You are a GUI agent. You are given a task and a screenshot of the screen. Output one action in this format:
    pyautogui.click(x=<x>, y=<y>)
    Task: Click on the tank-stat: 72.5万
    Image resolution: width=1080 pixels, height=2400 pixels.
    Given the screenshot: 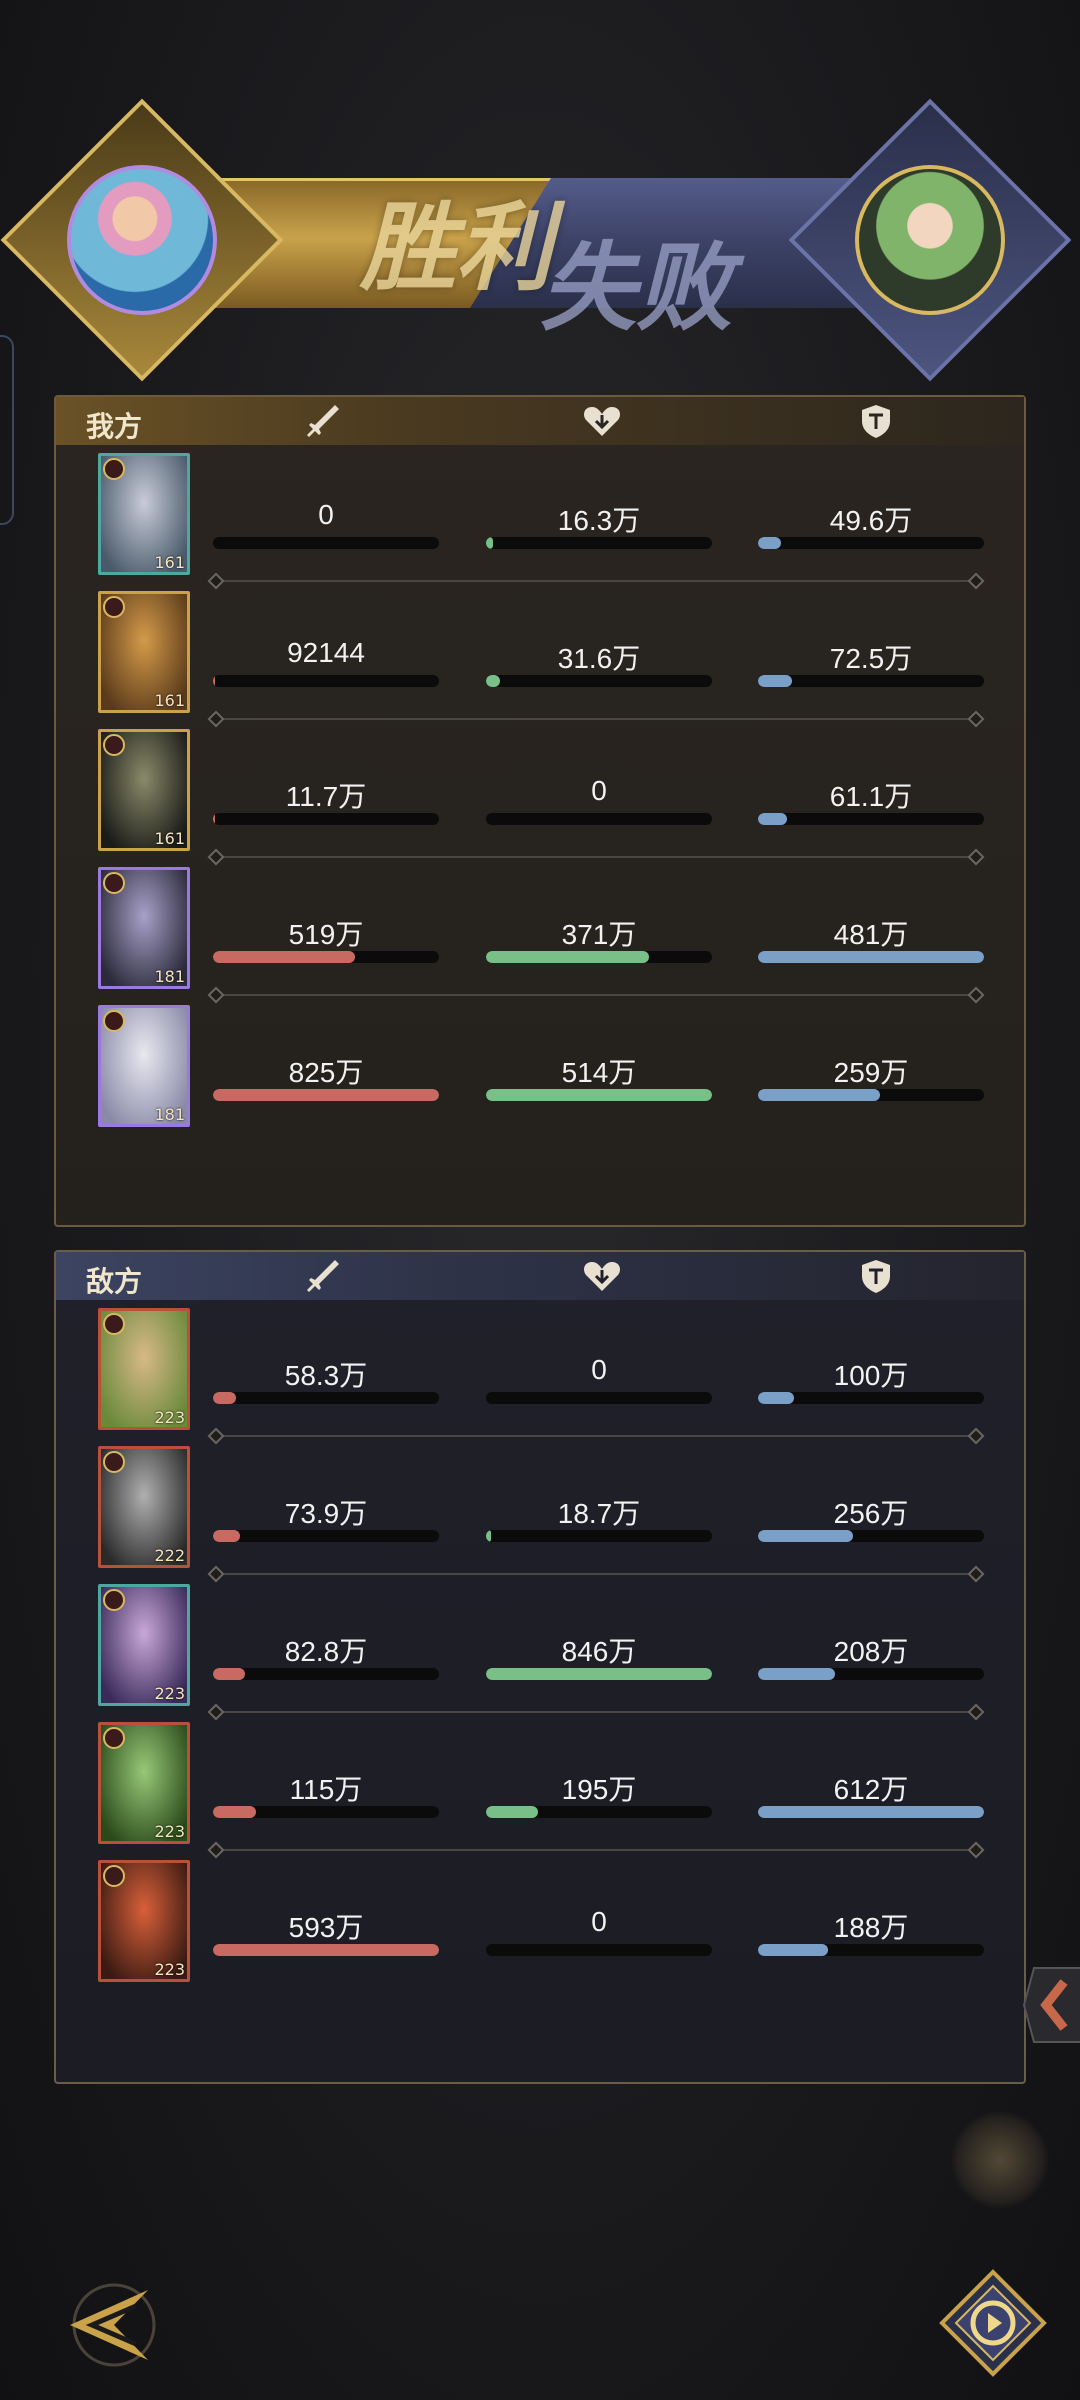 What is the action you would take?
    pyautogui.click(x=871, y=662)
    